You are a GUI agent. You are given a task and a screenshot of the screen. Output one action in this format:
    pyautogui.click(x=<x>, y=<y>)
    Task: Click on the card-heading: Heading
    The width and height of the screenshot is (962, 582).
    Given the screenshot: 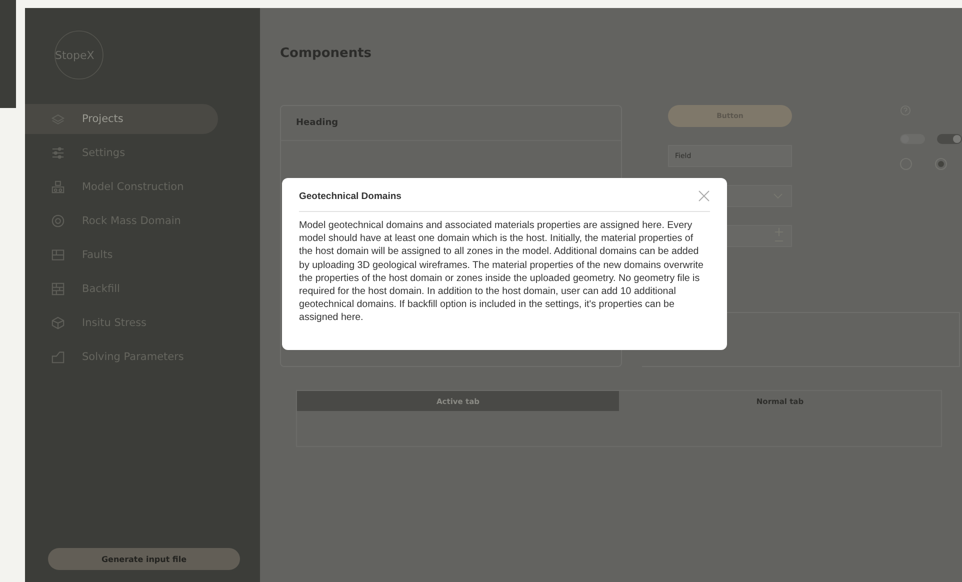 What is the action you would take?
    pyautogui.click(x=451, y=123)
    